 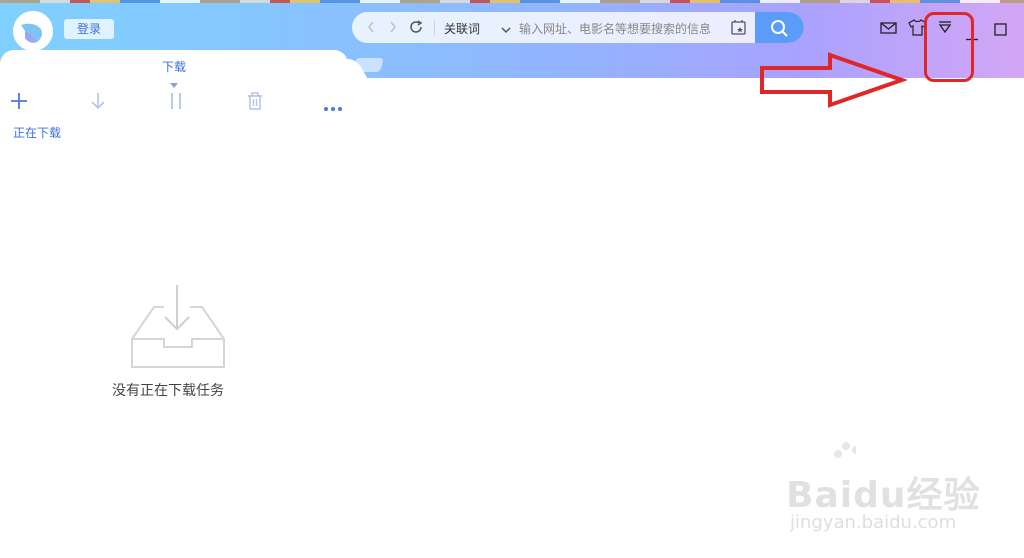 What do you see at coordinates (512, 1) in the screenshot?
I see `taskbar-strip` at bounding box center [512, 1].